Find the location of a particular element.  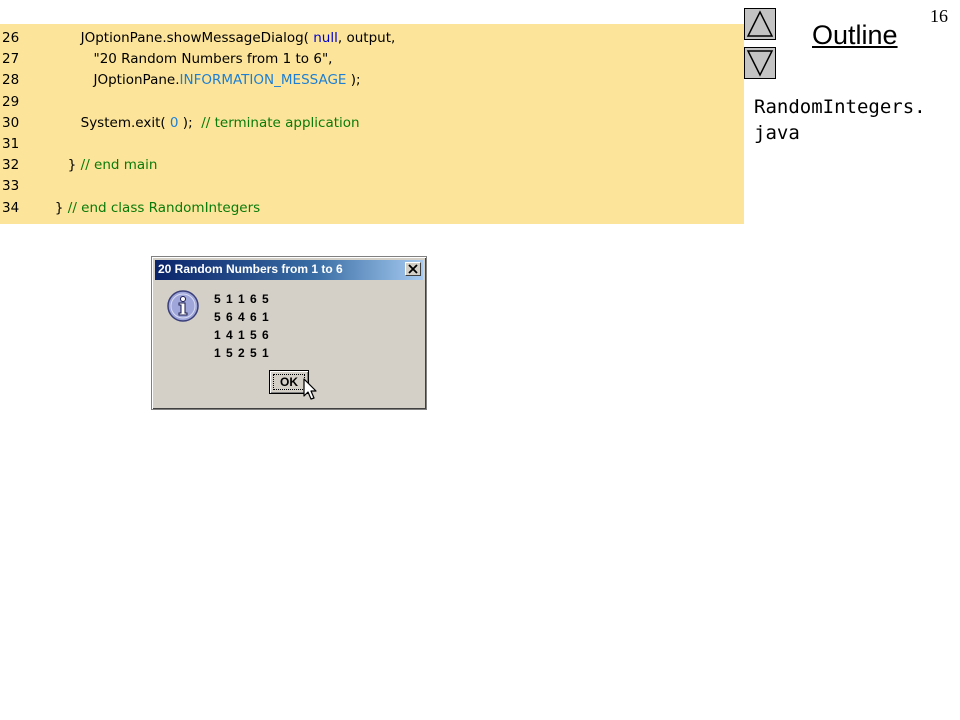

number-row: 1 4 1 5 6 is located at coordinates (241, 335).